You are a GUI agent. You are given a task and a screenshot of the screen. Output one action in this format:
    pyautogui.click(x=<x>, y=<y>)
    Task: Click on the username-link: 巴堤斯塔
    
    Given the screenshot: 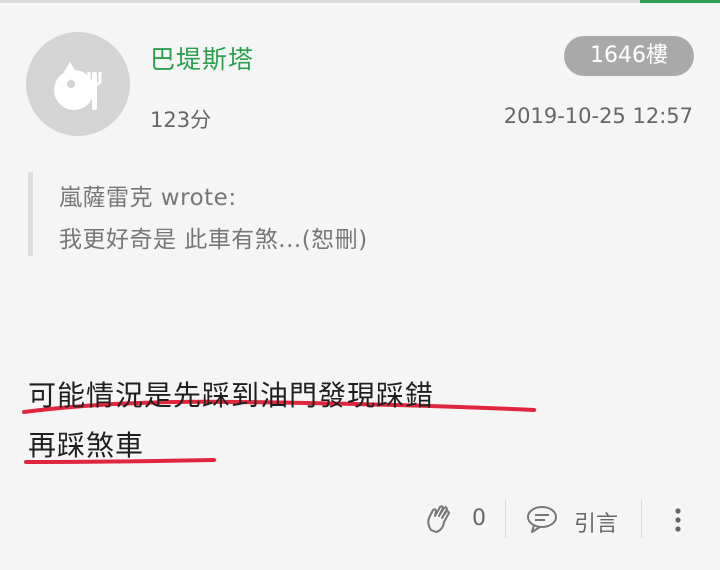 What is the action you would take?
    pyautogui.click(x=202, y=58)
    